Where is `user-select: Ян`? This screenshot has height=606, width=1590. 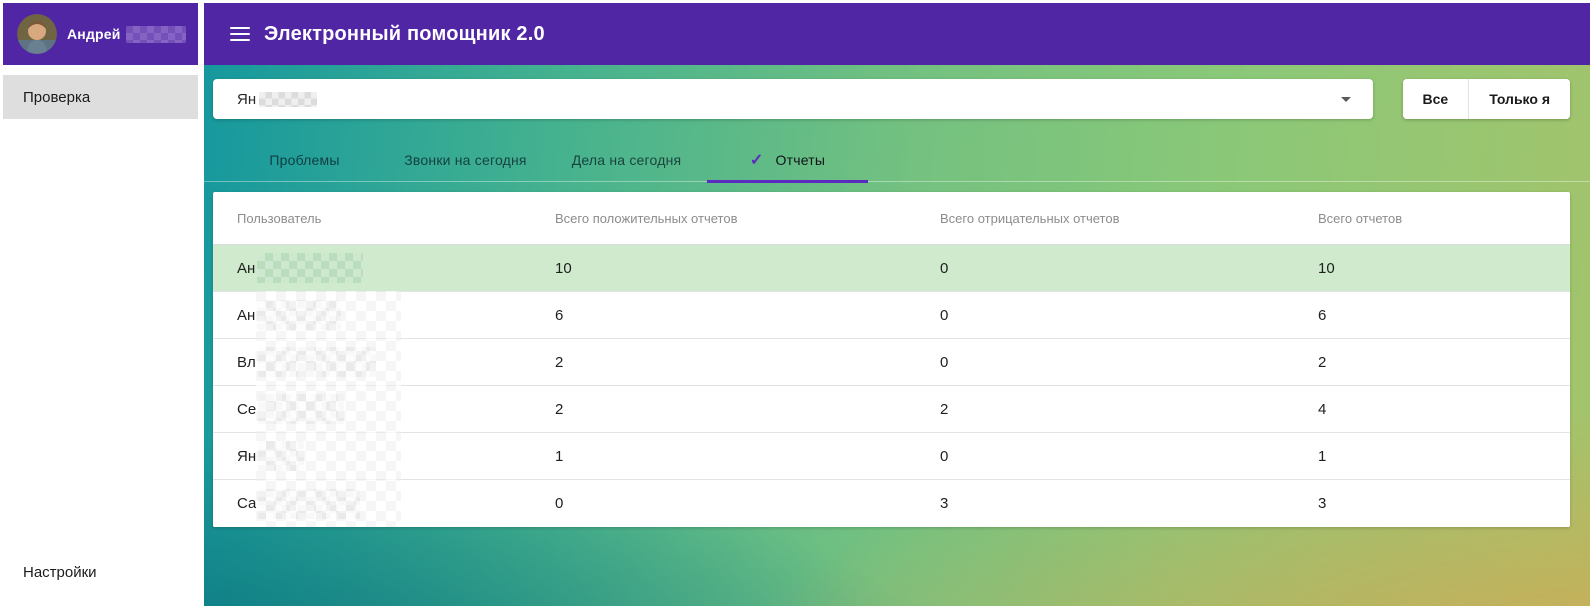 user-select: Ян is located at coordinates (793, 99).